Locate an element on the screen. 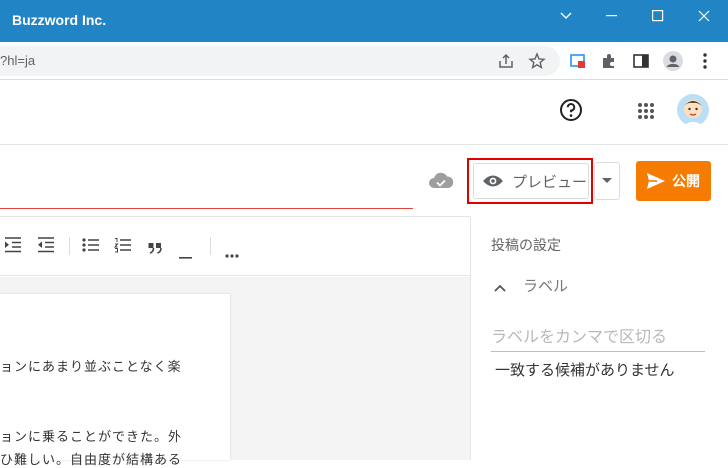  caret-down-icon is located at coordinates (607, 180).